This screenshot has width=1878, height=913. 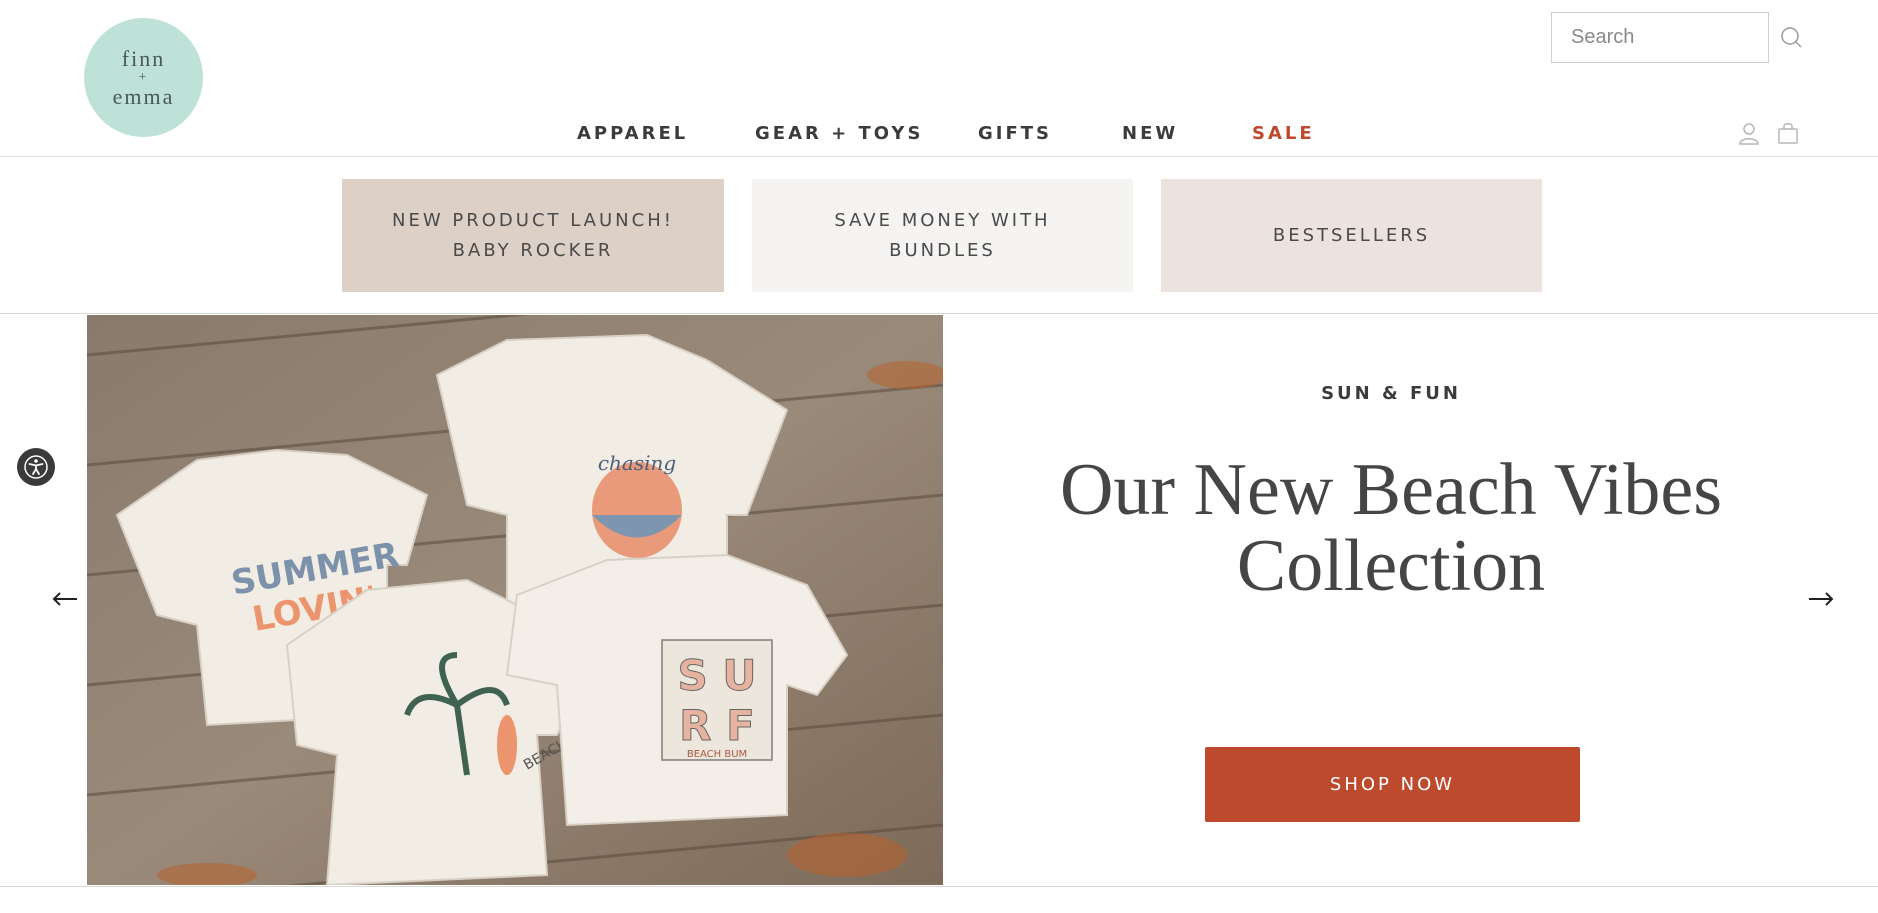 What do you see at coordinates (717, 754) in the screenshot?
I see `svg-text: BEACH BUM` at bounding box center [717, 754].